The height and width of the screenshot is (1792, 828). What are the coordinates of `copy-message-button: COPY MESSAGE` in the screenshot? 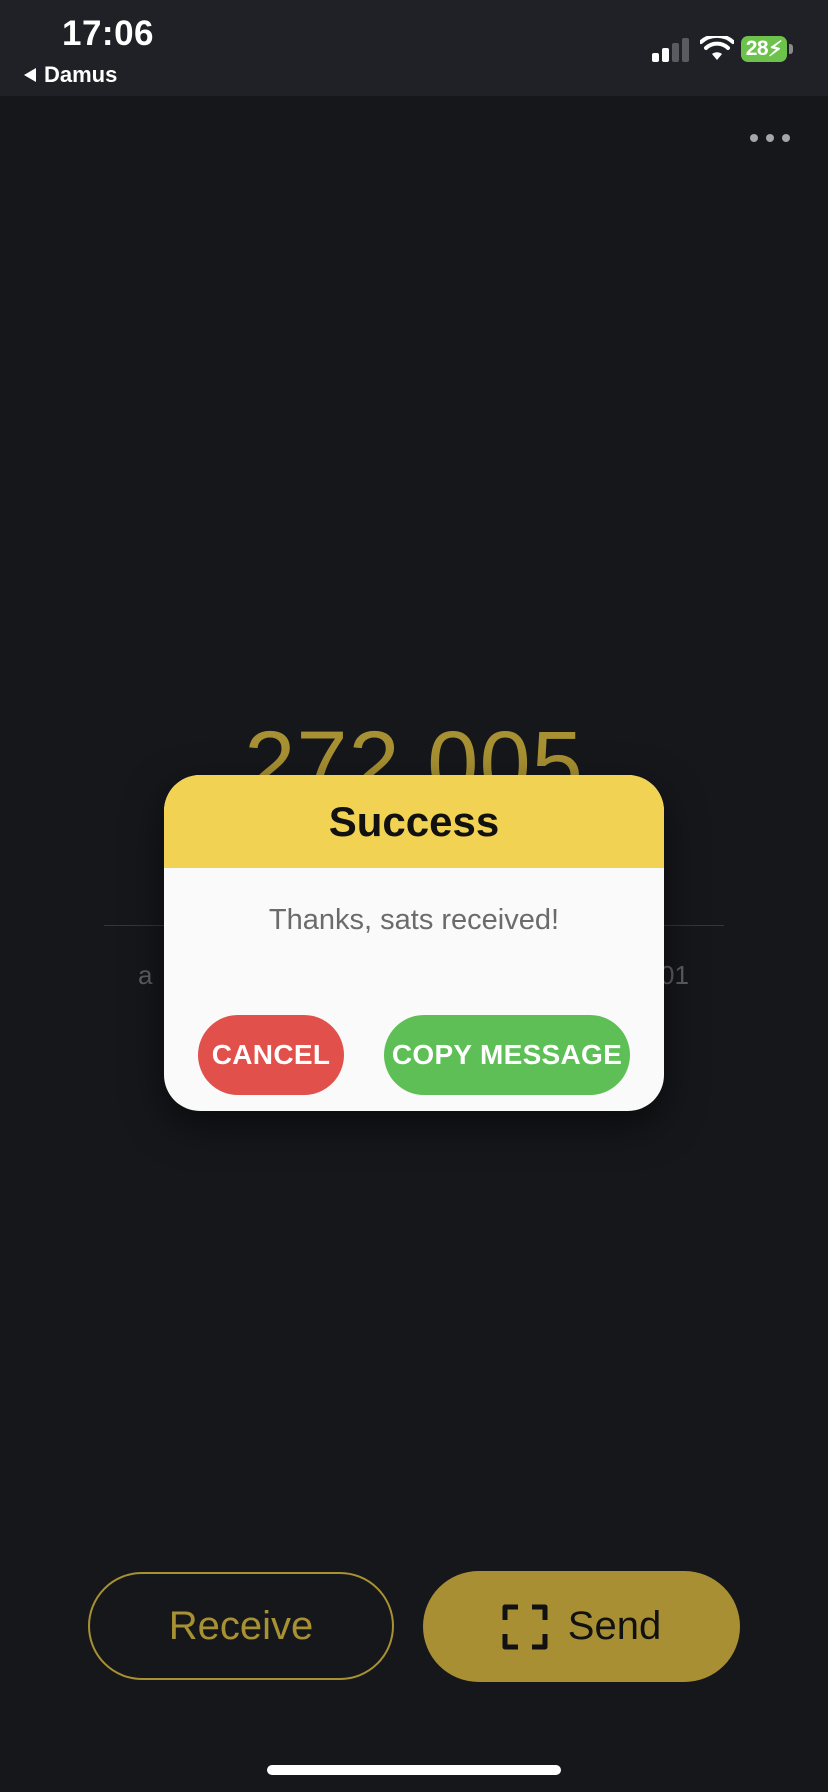 It's located at (507, 1055).